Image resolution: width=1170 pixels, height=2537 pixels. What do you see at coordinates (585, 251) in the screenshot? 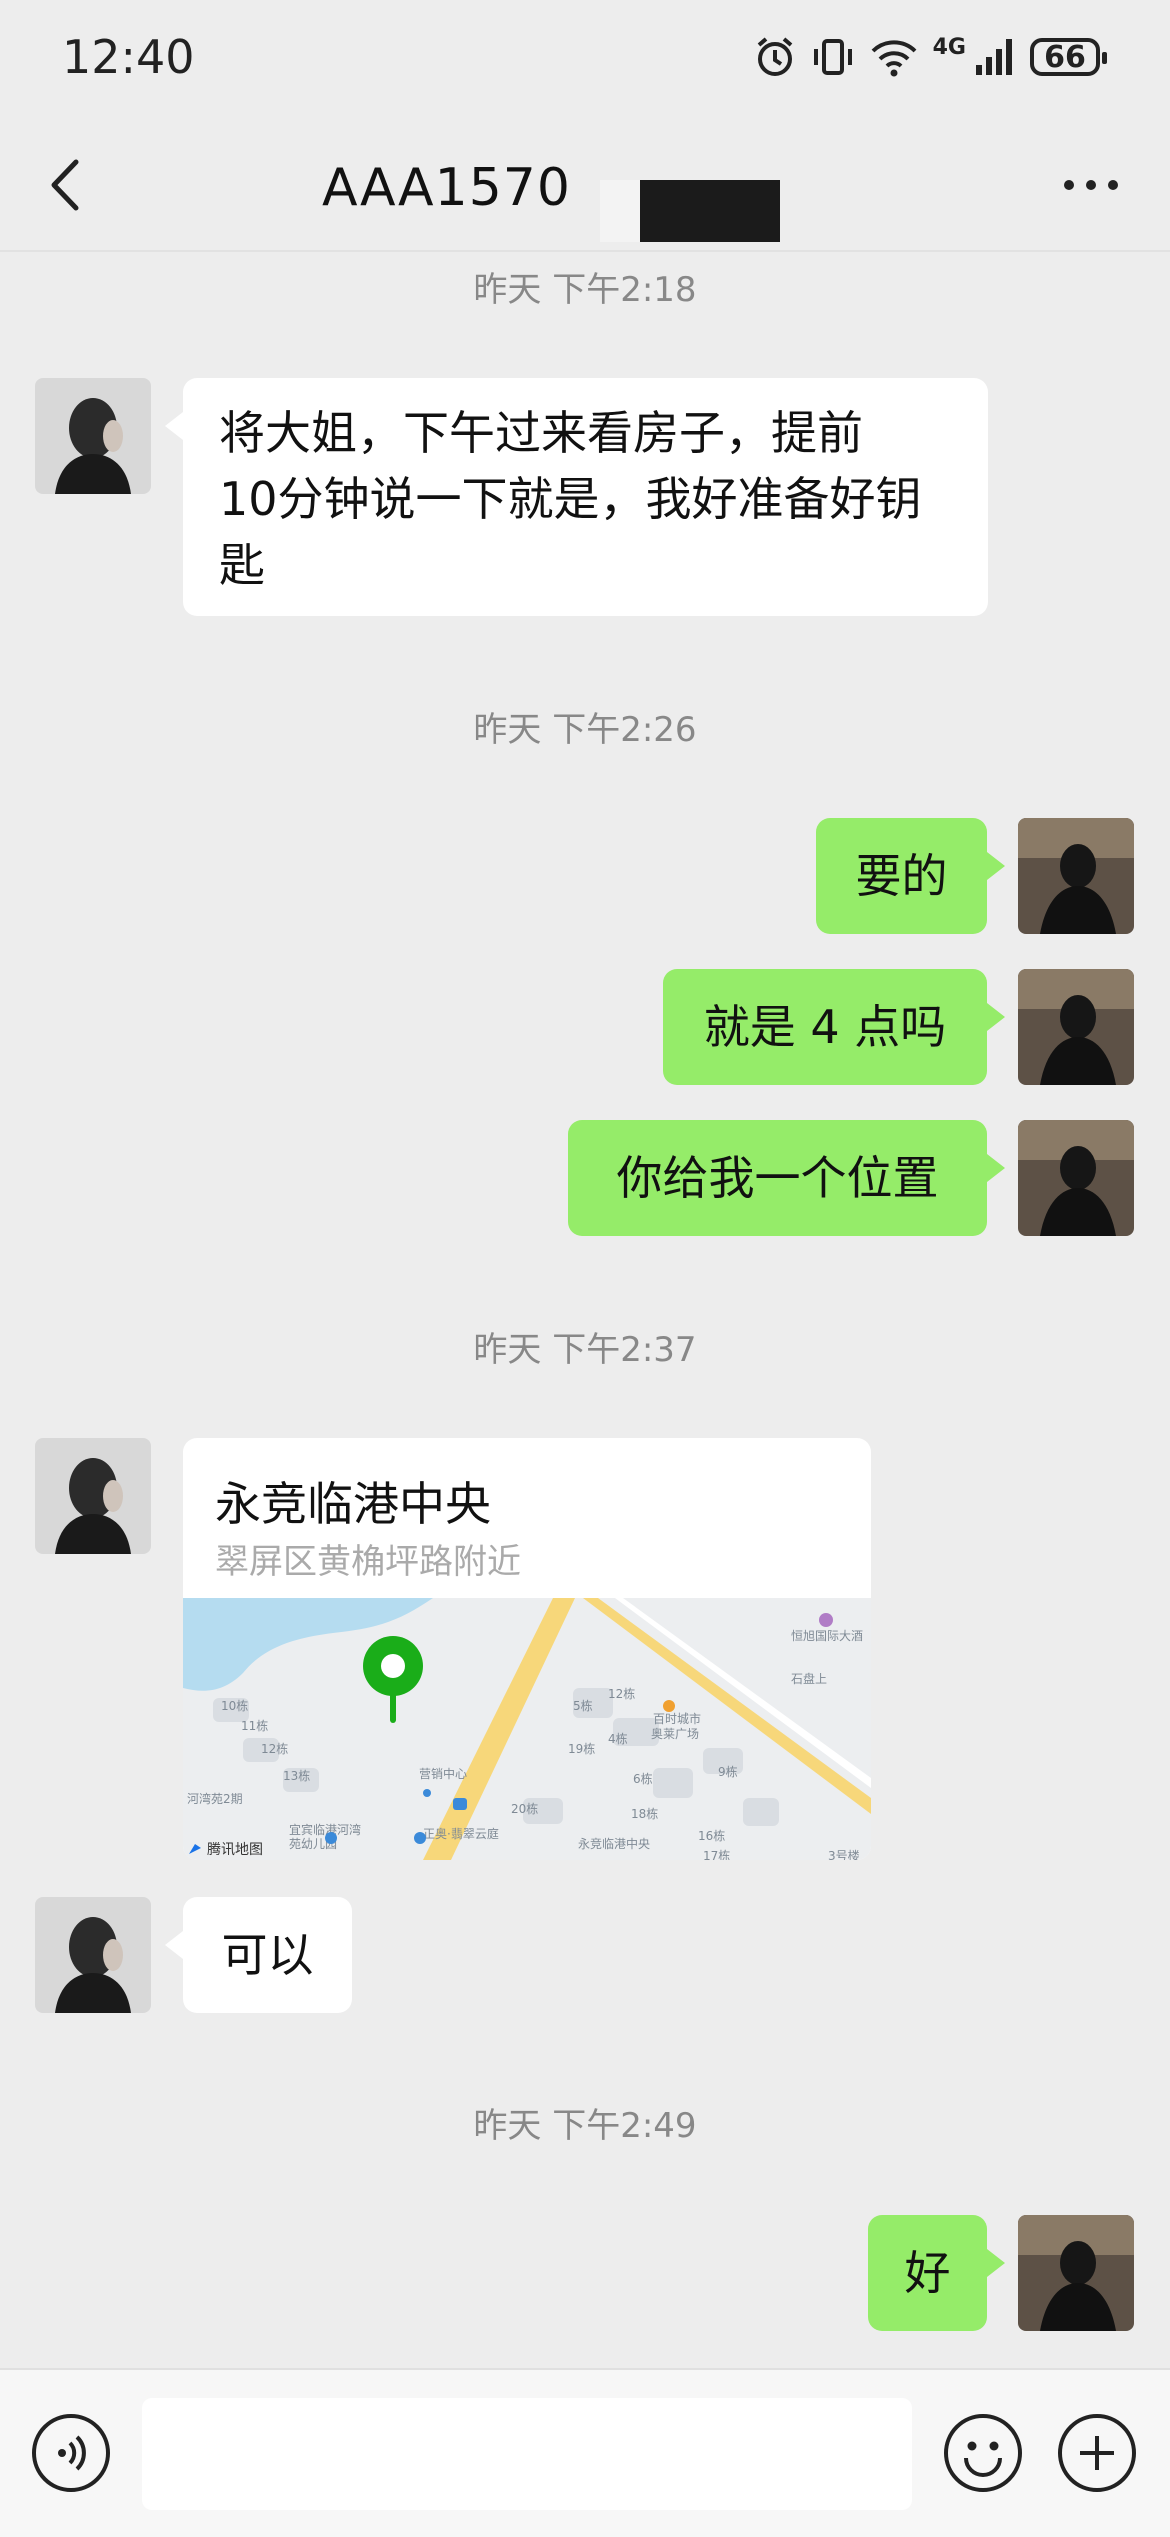
I see `header-divider` at bounding box center [585, 251].